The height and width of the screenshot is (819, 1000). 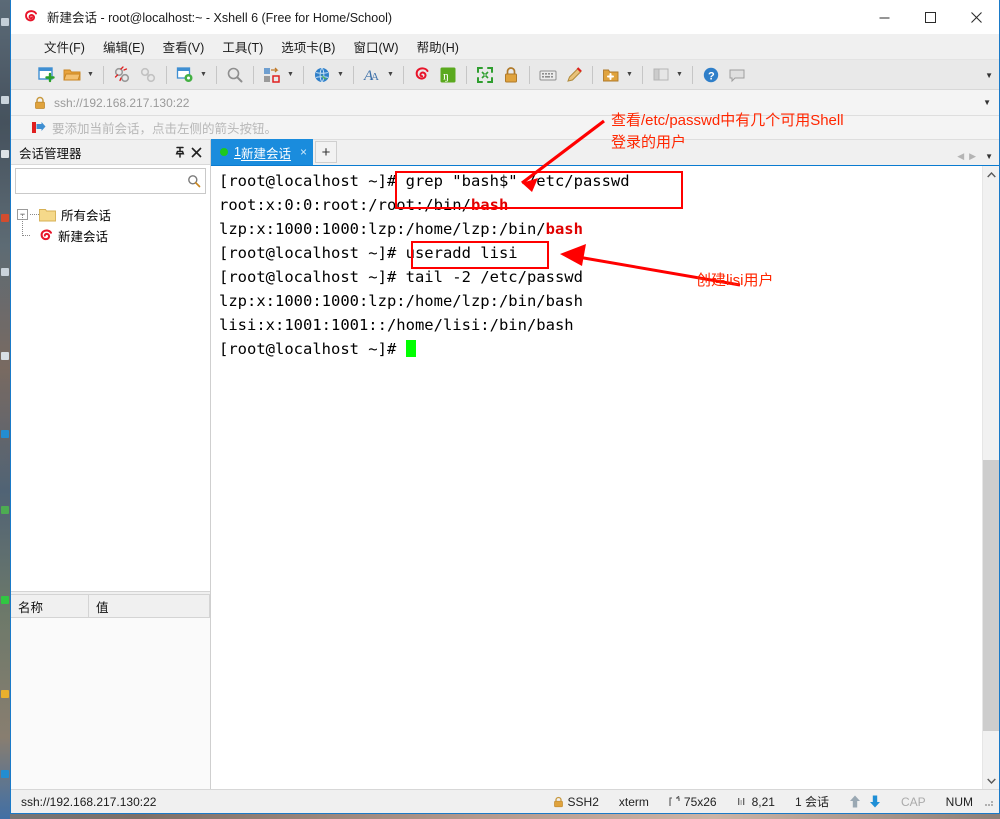 What do you see at coordinates (740, 801) in the screenshot?
I see `cursor-icon` at bounding box center [740, 801].